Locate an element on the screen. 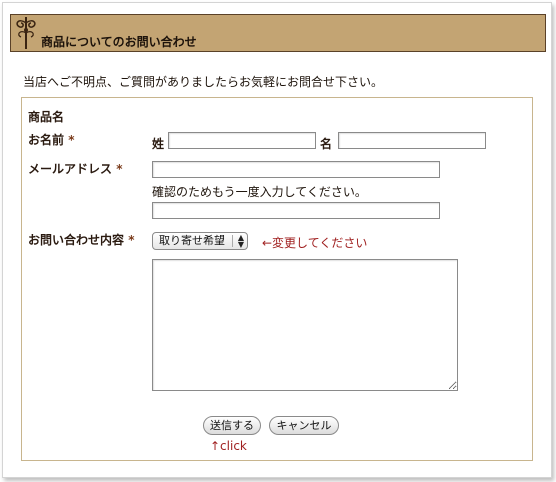 Image resolution: width=556 pixels, height=482 pixels. name-label-text: お名前 is located at coordinates (46, 140).